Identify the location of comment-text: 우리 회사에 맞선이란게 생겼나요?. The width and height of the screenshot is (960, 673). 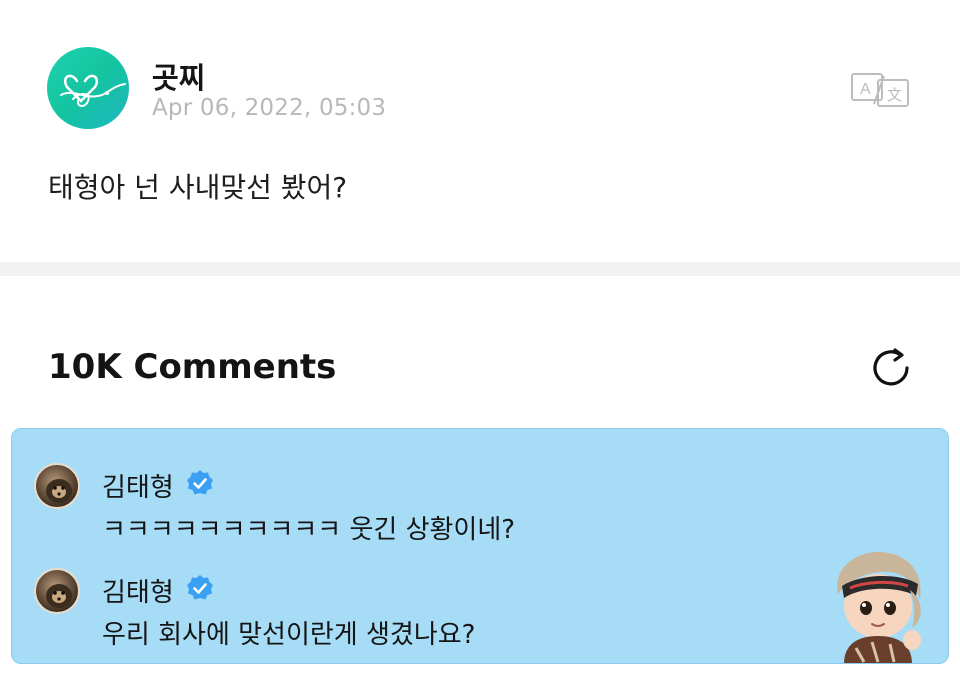
(289, 635).